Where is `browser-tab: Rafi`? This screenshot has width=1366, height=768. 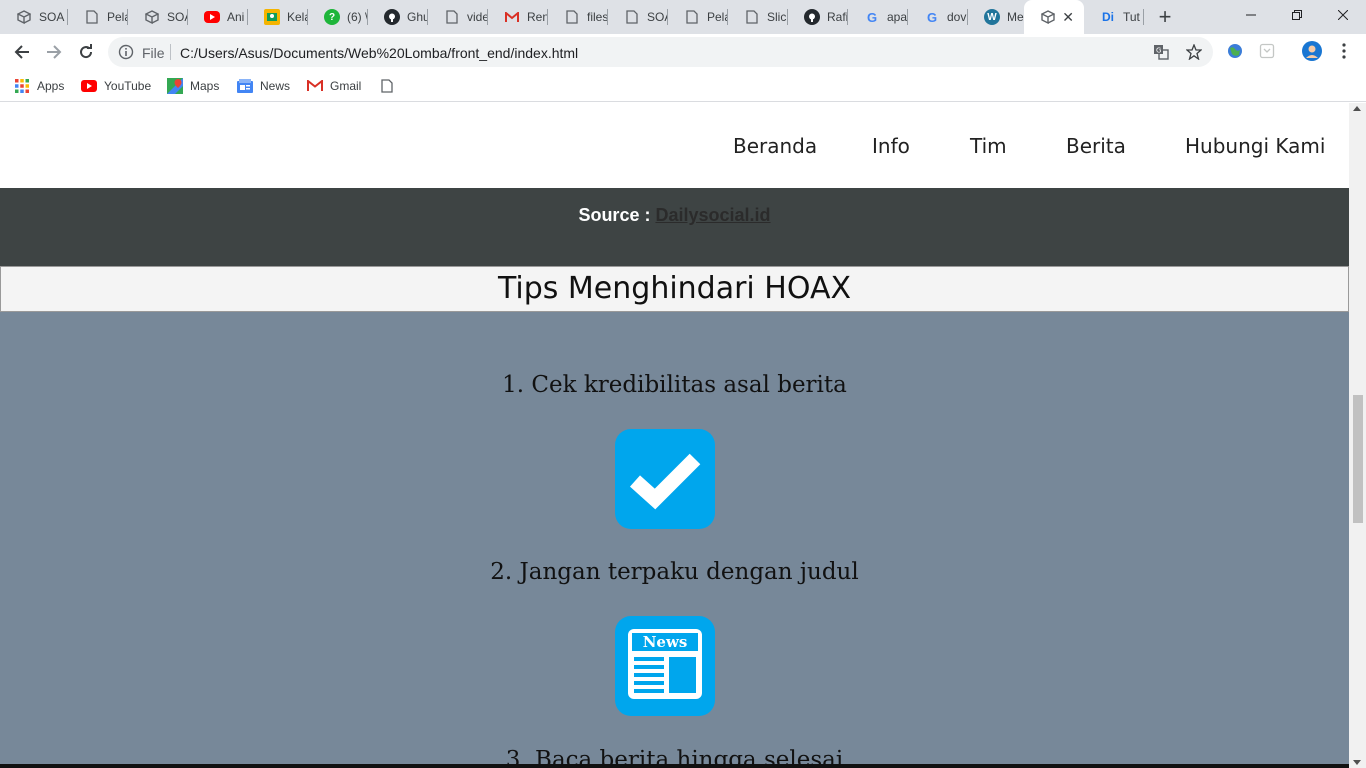
browser-tab: Rafi is located at coordinates (818, 17).